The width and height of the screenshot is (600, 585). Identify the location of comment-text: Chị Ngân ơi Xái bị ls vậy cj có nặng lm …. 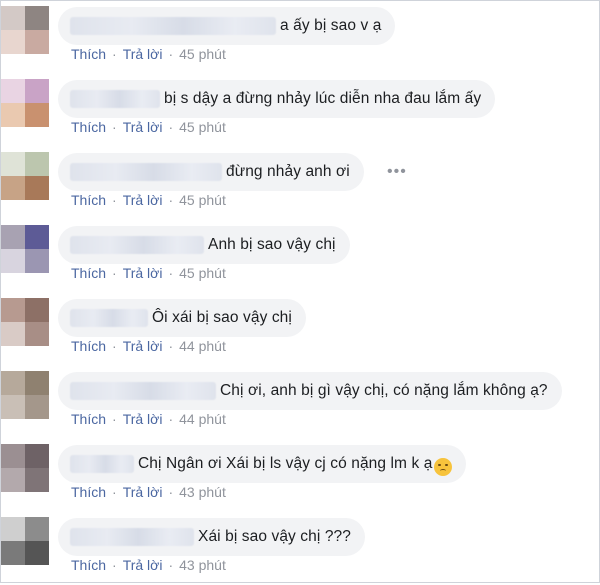
(285, 463).